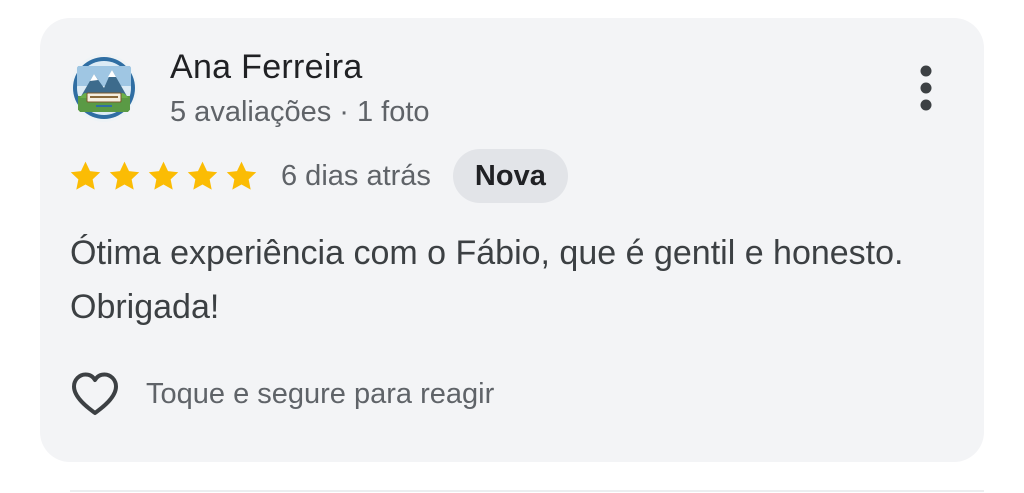  I want to click on new-badge: Nova, so click(510, 176).